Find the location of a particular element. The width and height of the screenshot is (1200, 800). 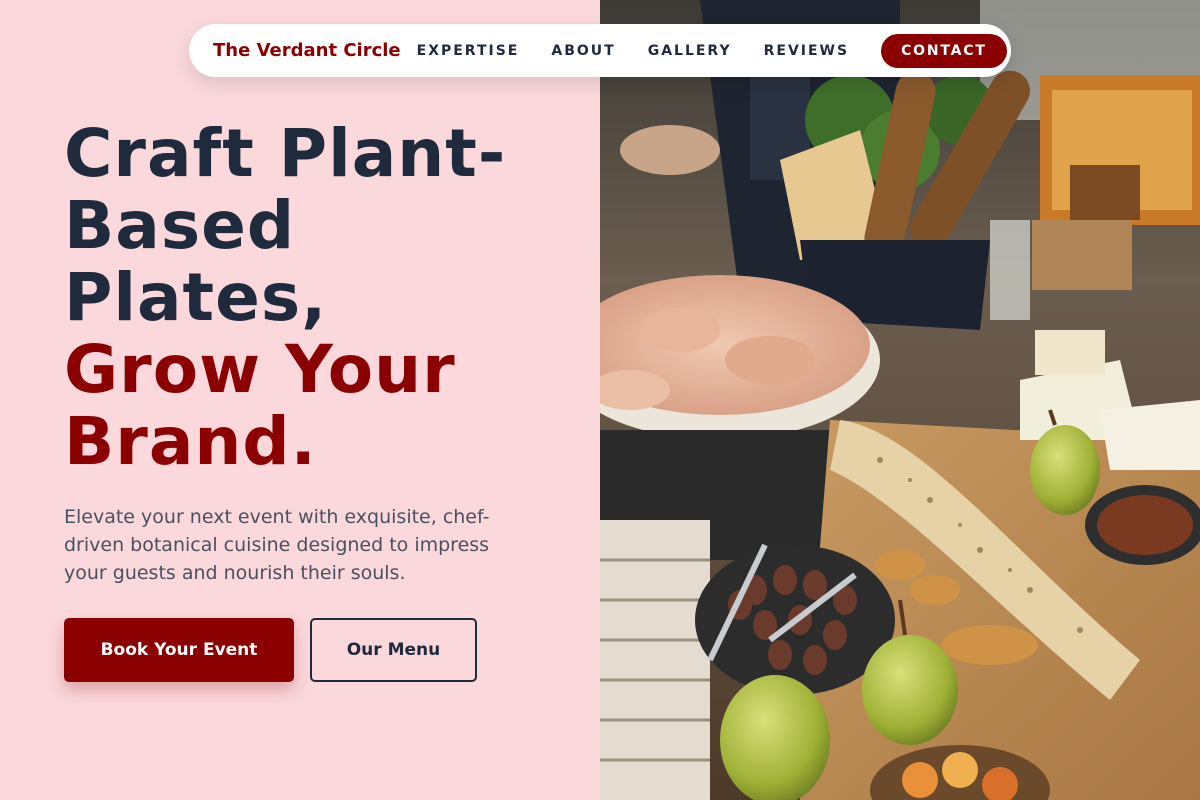

nav-link-reviews: REVIEWS is located at coordinates (806, 51).